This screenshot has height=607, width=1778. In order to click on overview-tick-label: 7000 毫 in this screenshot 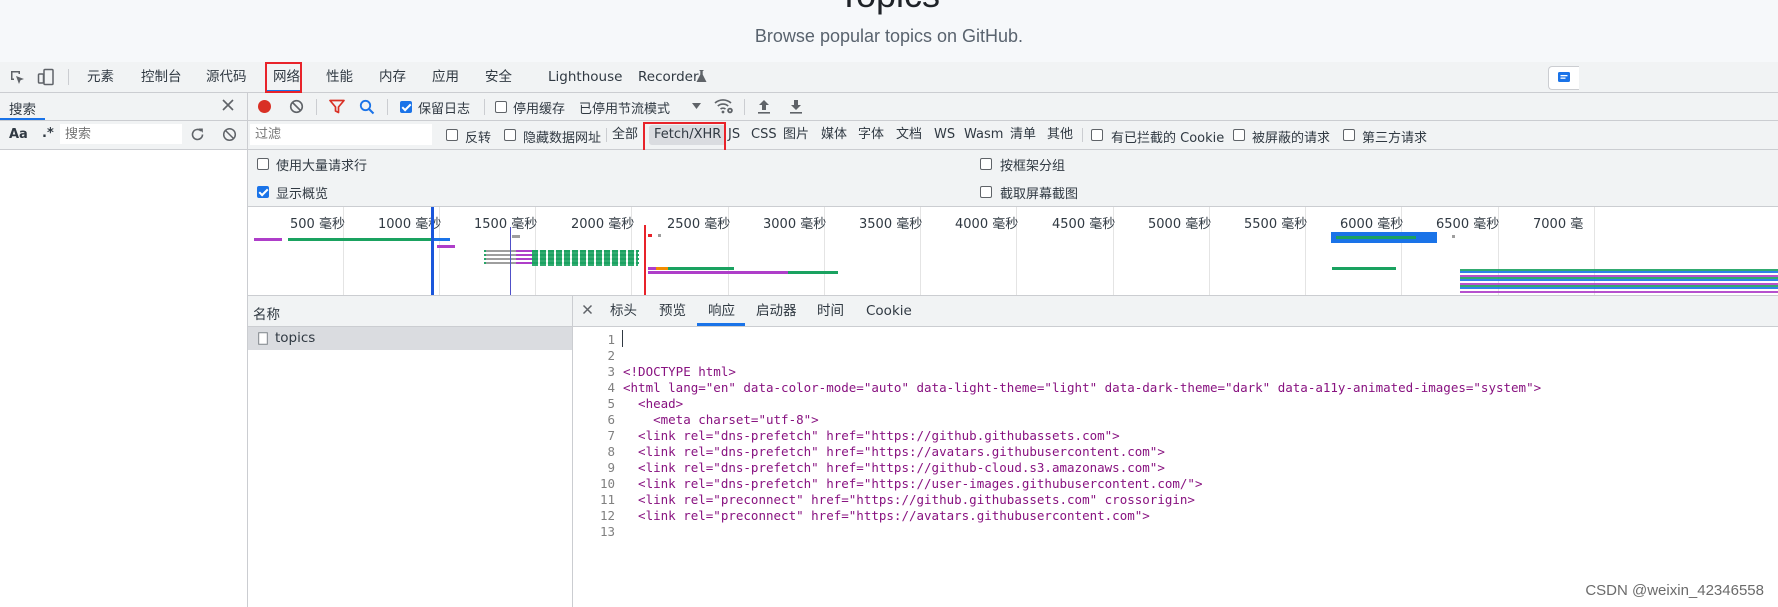, I will do `click(1558, 224)`.